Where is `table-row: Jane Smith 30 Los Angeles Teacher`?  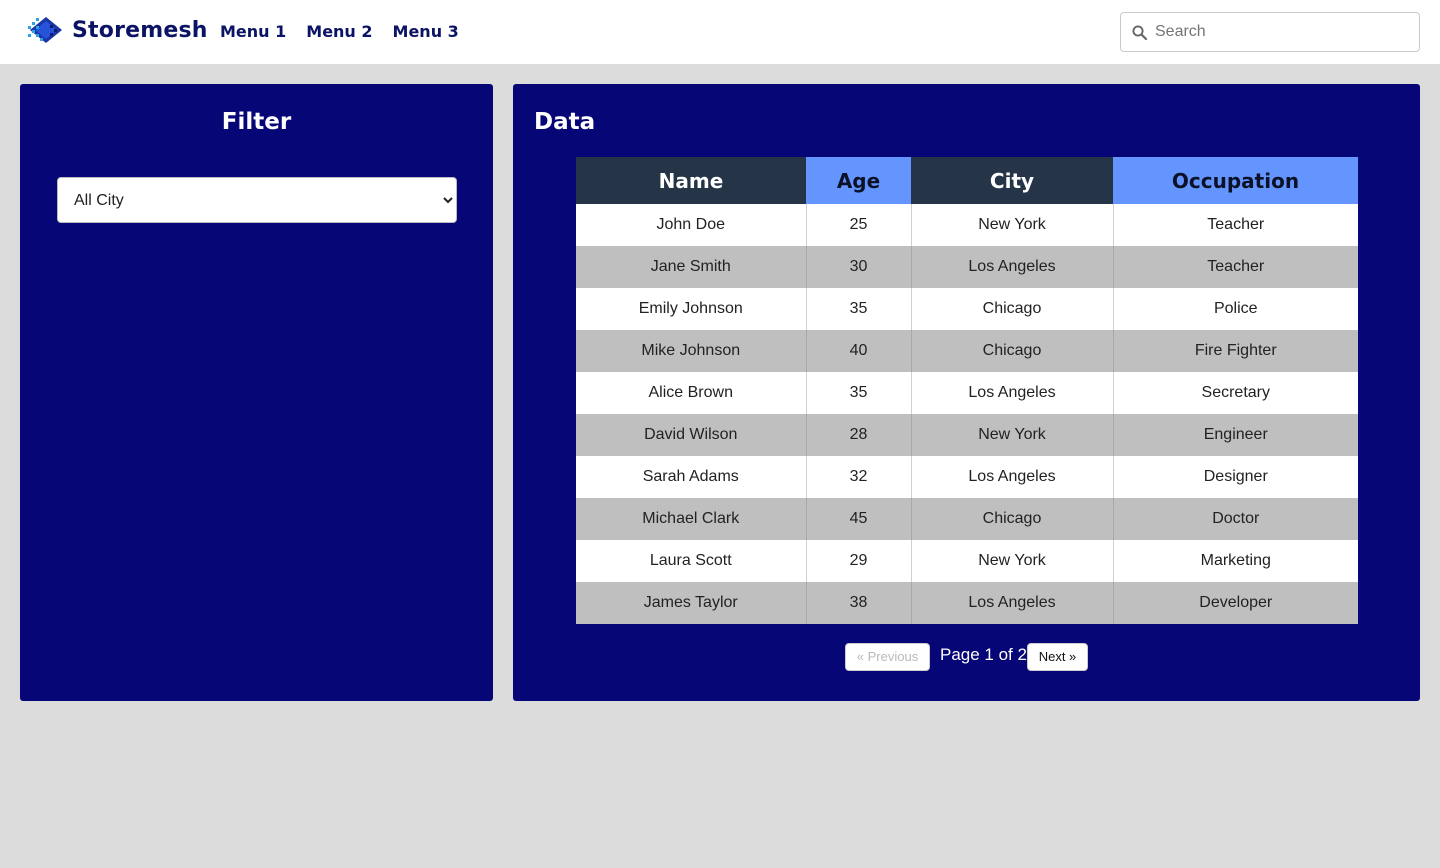 table-row: Jane Smith 30 Los Angeles Teacher is located at coordinates (967, 267).